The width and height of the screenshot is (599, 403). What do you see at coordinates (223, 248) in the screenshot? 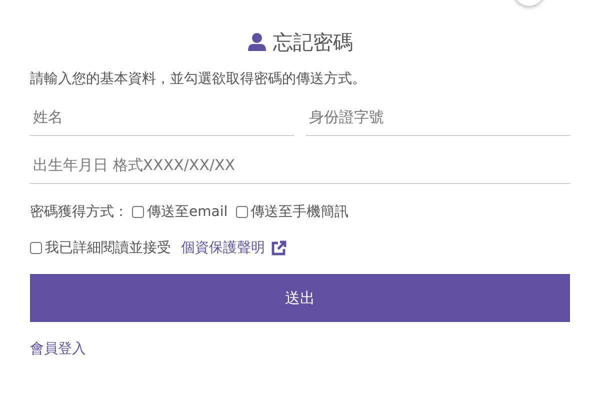
I see `privacy-link: 個資保護聲明` at bounding box center [223, 248].